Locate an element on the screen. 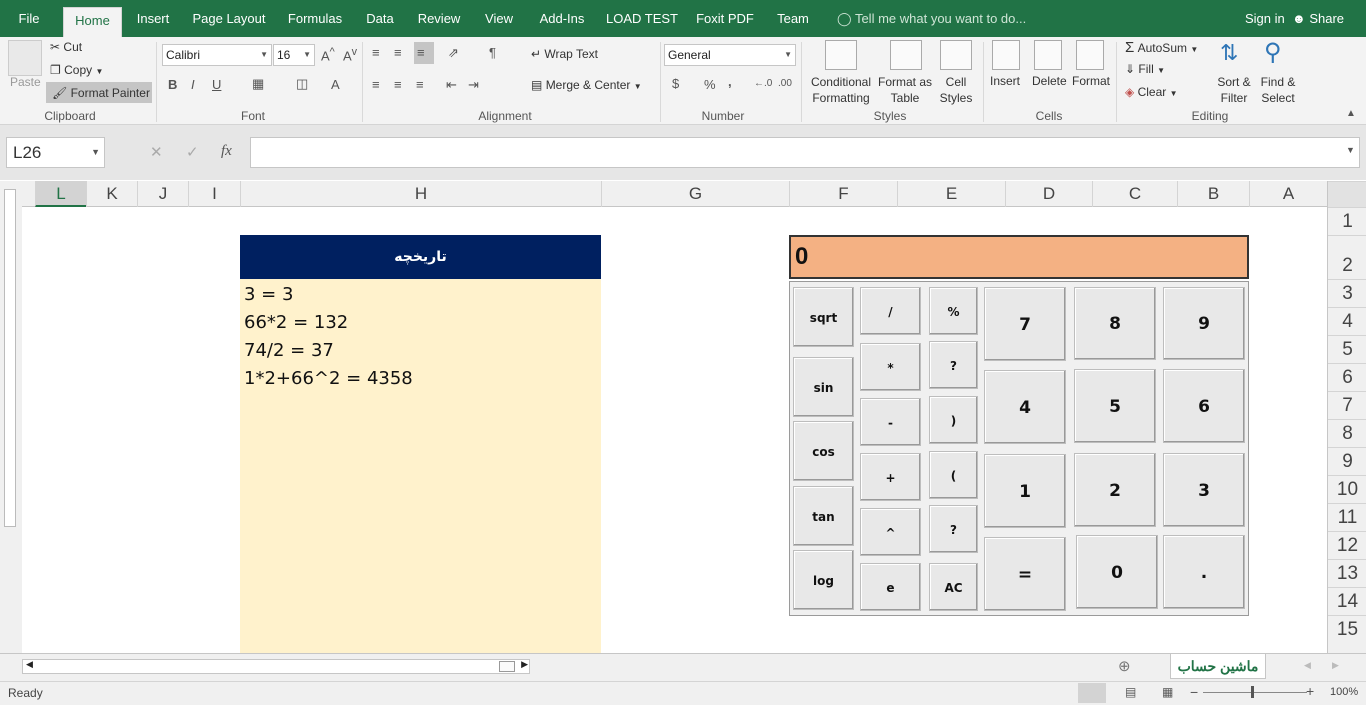 The height and width of the screenshot is (705, 1366). sin-button: sin is located at coordinates (823, 387).